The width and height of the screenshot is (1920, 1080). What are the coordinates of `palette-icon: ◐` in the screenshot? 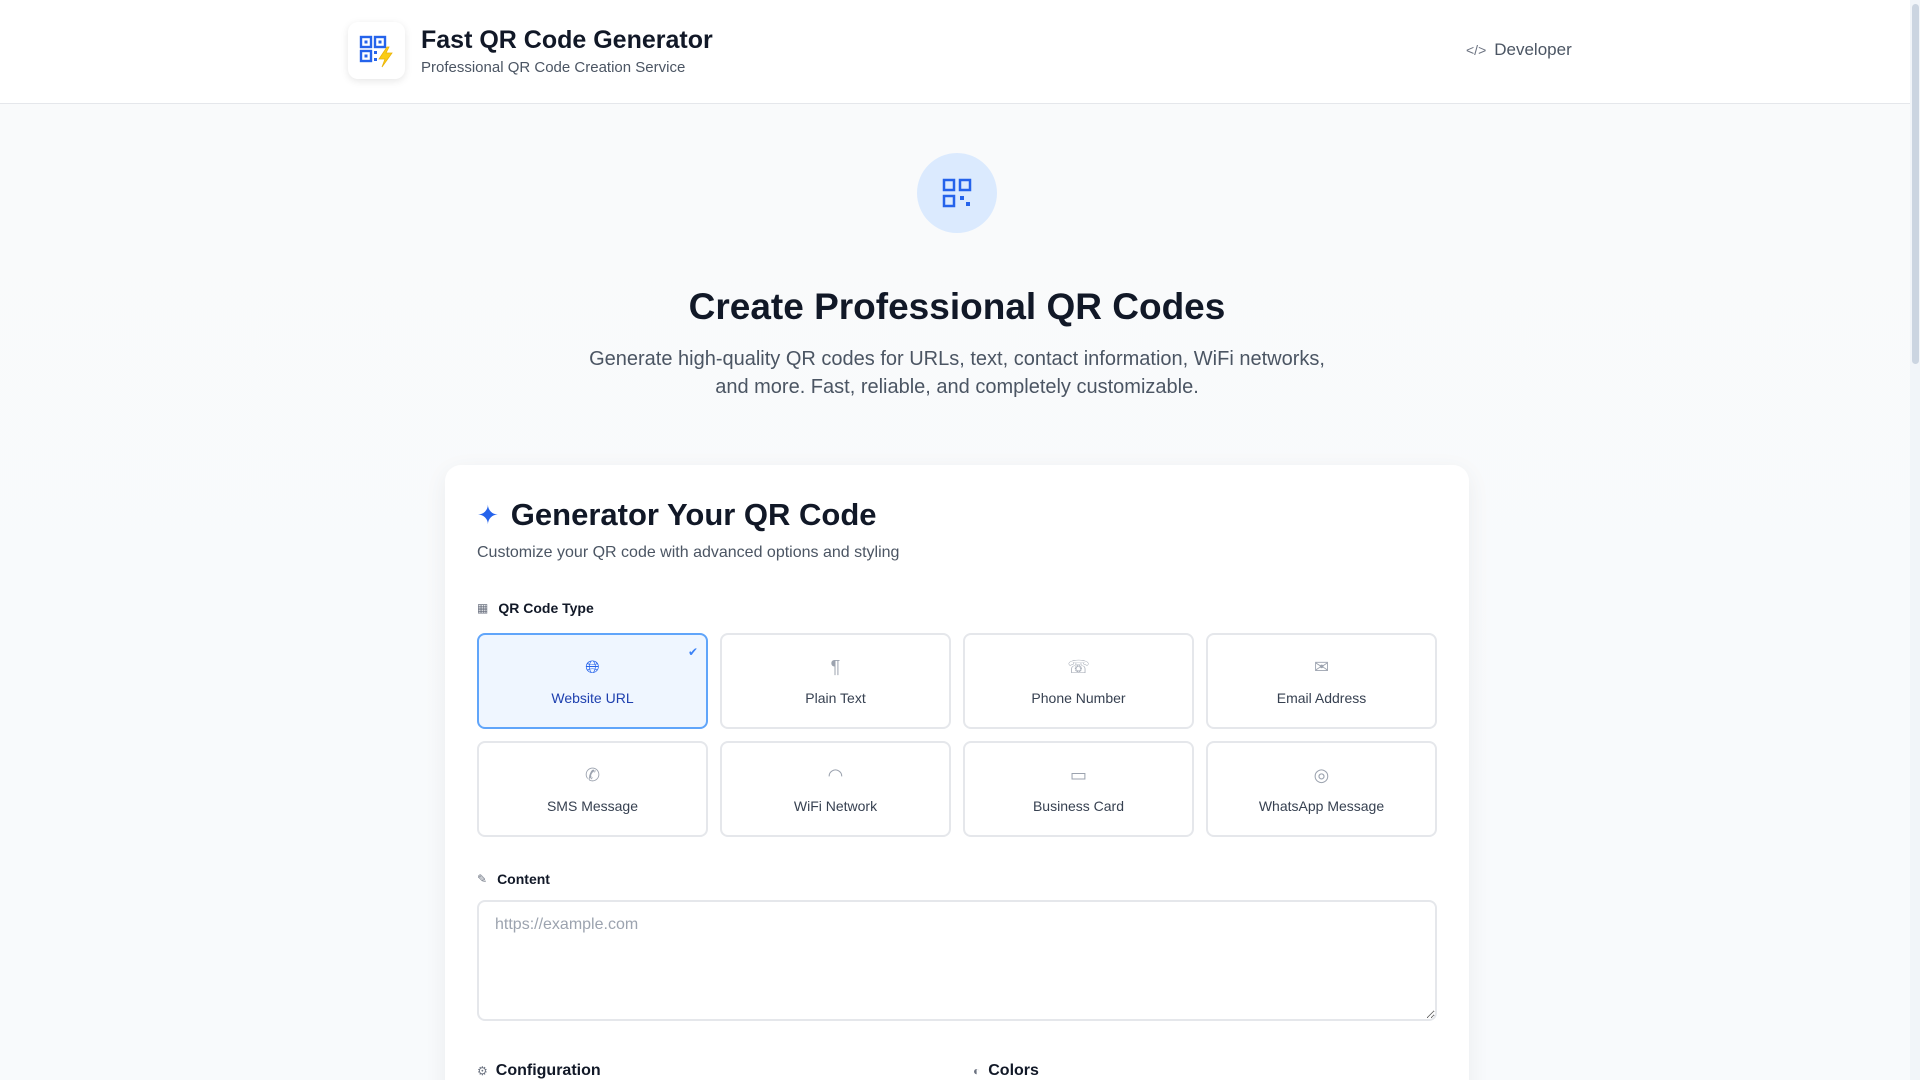 It's located at (977, 1071).